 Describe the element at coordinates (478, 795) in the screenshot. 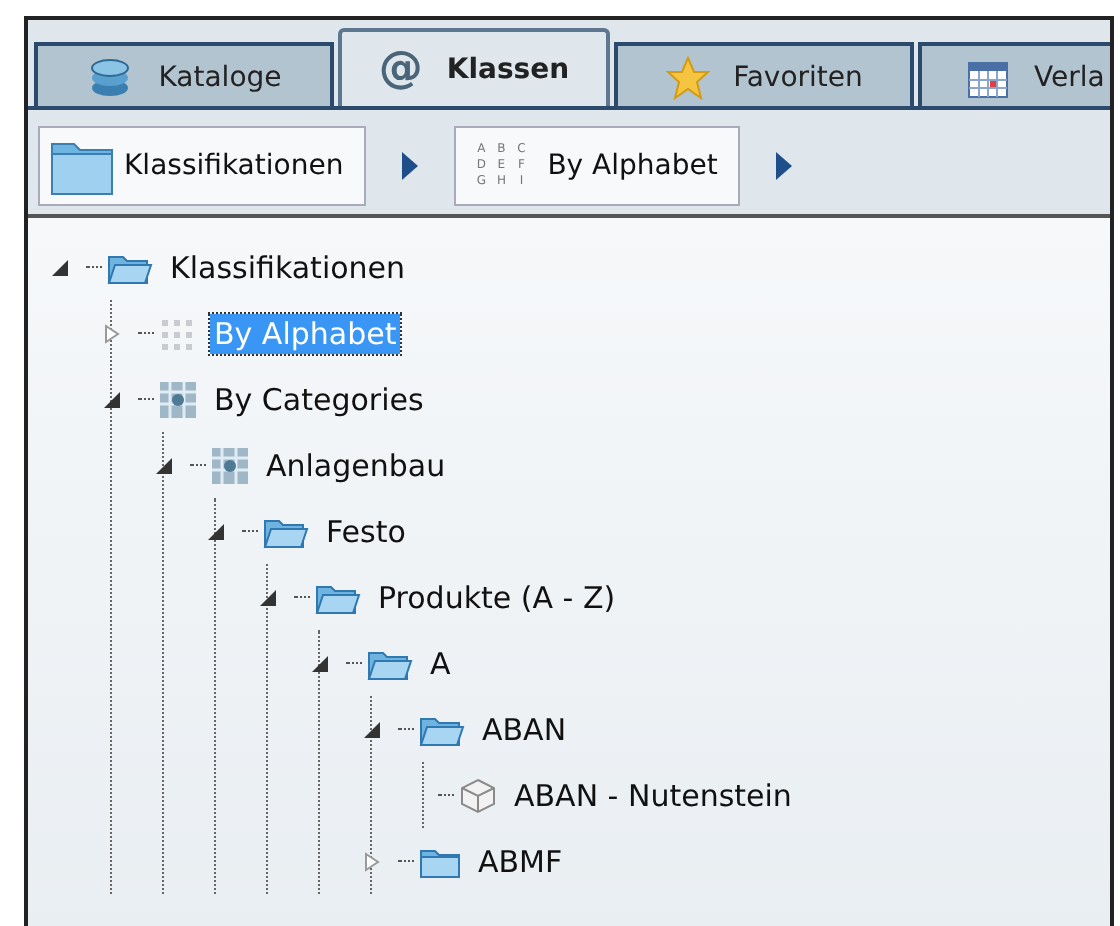

I see `cube-icon` at that location.